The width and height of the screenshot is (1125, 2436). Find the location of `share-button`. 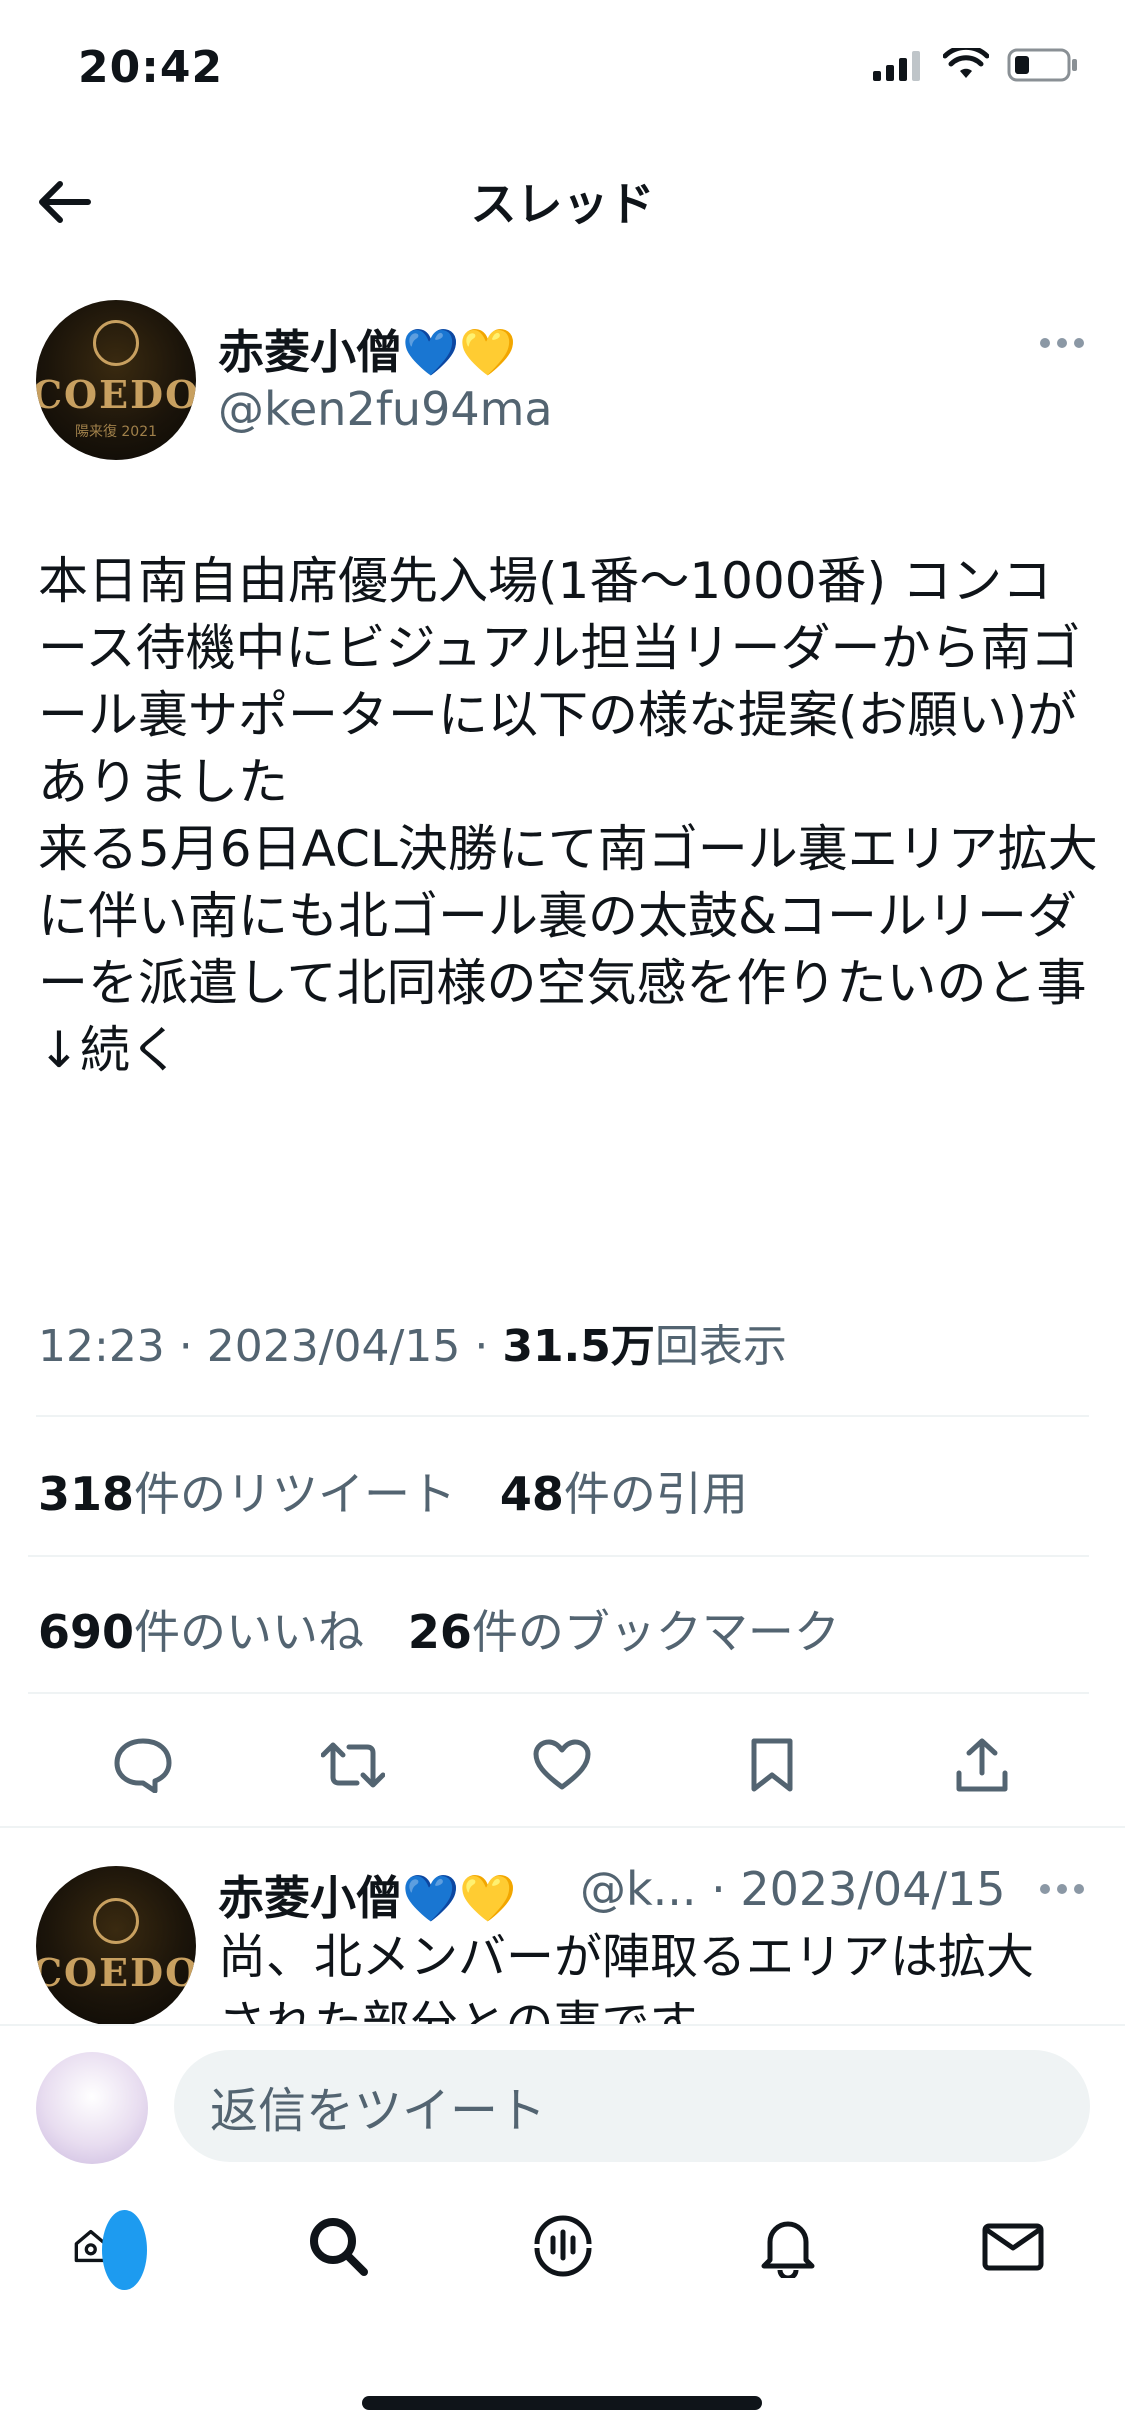

share-button is located at coordinates (982, 1765).